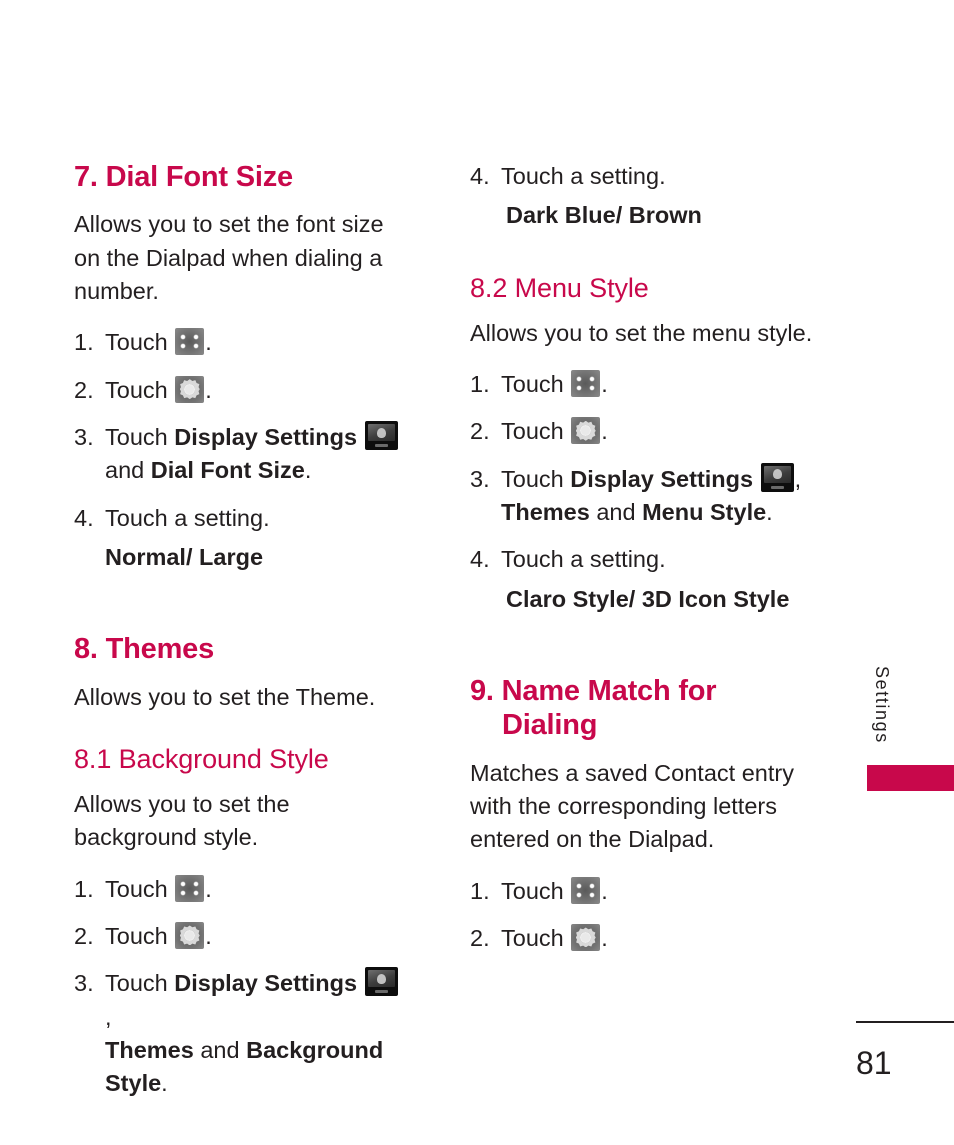  I want to click on step-bold-term: Background, so click(315, 1050).